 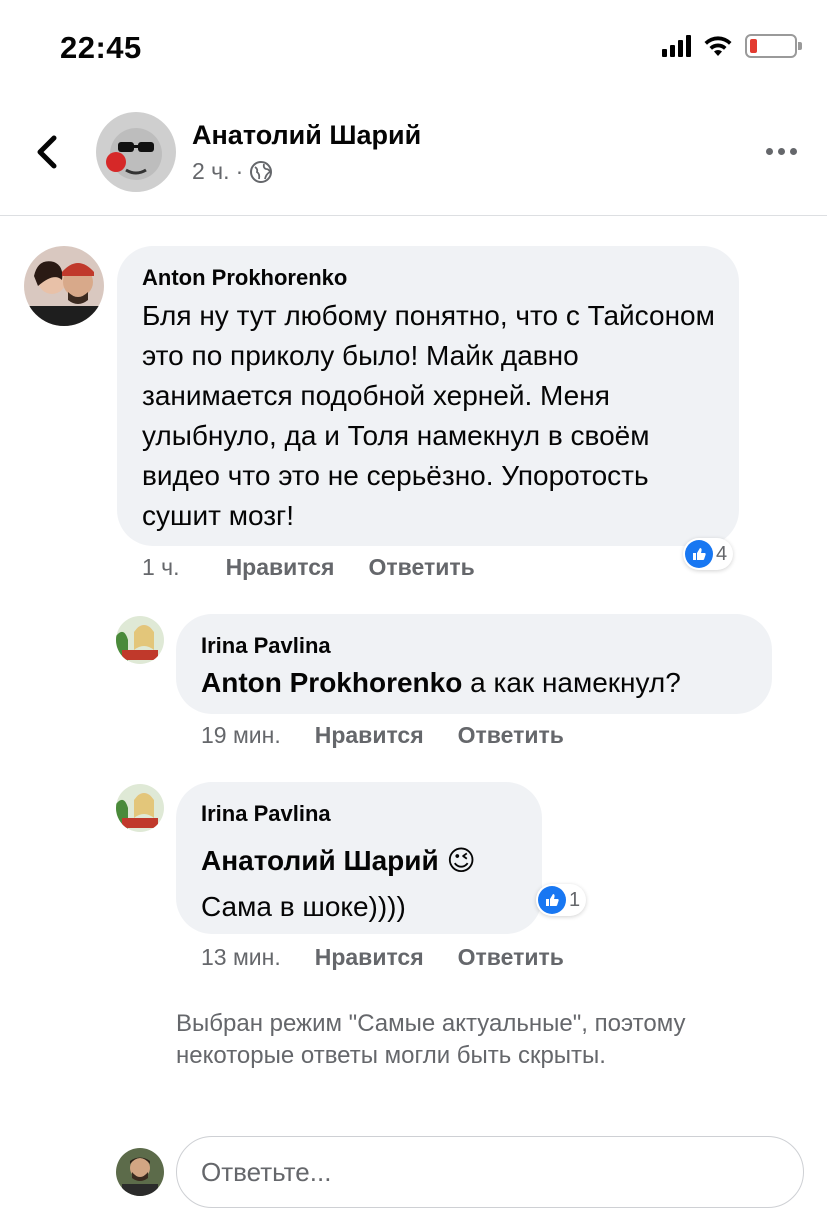 What do you see at coordinates (413, 158) in the screenshot?
I see `post-header: Анатолий Шарий 2 ч. ·` at bounding box center [413, 158].